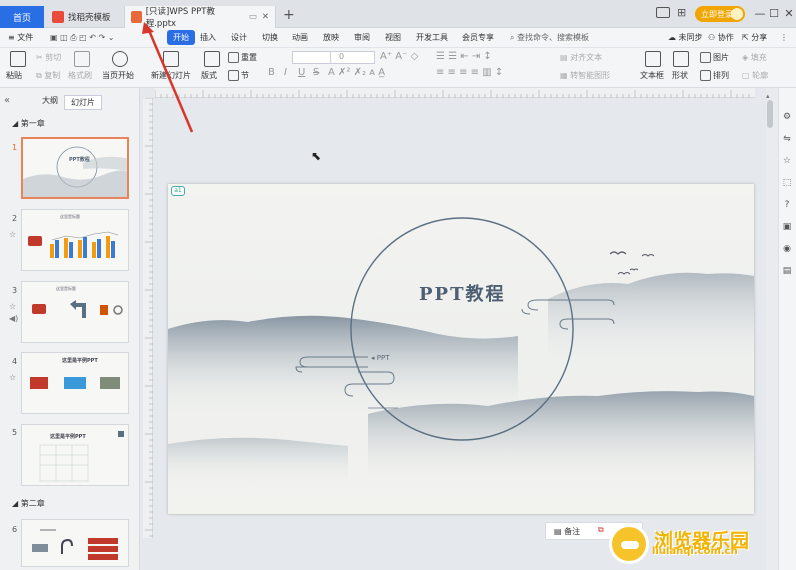  What do you see at coordinates (714, 57) in the screenshot?
I see `picture-button: 图片` at bounding box center [714, 57].